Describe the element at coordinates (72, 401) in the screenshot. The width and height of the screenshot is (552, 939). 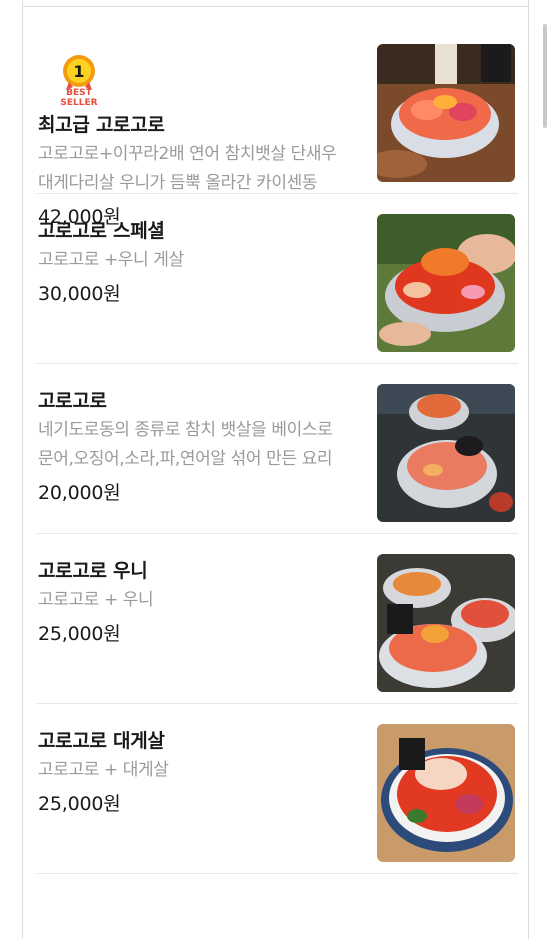
I see `item-name: 고로고로` at that location.